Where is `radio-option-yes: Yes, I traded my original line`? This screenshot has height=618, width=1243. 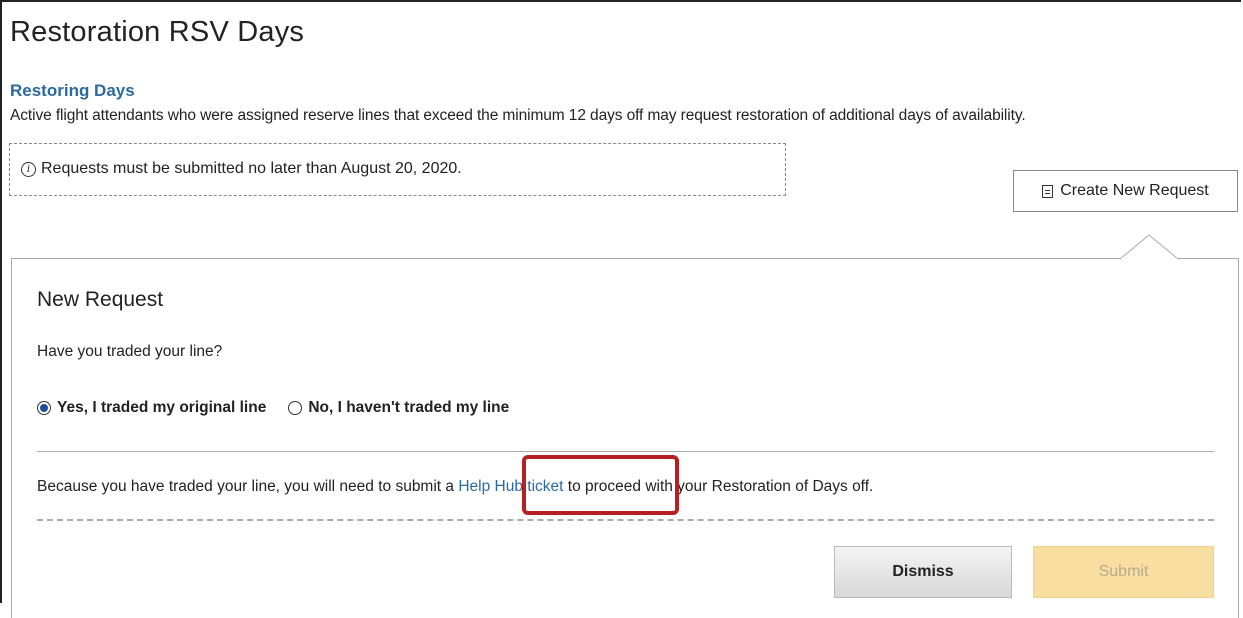
radio-option-yes: Yes, I traded my original line is located at coordinates (151, 408).